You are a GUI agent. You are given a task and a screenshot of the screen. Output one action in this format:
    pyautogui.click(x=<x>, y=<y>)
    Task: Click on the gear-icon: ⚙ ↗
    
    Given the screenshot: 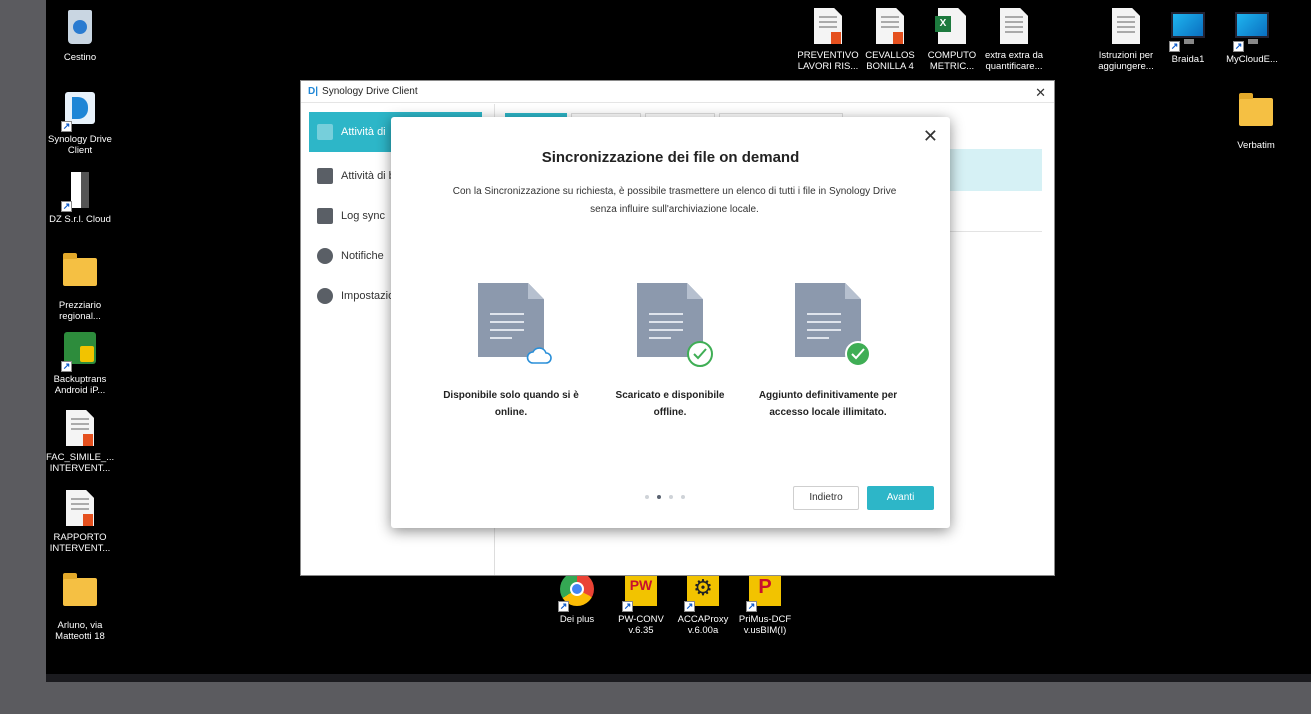 What is the action you would take?
    pyautogui.click(x=702, y=592)
    